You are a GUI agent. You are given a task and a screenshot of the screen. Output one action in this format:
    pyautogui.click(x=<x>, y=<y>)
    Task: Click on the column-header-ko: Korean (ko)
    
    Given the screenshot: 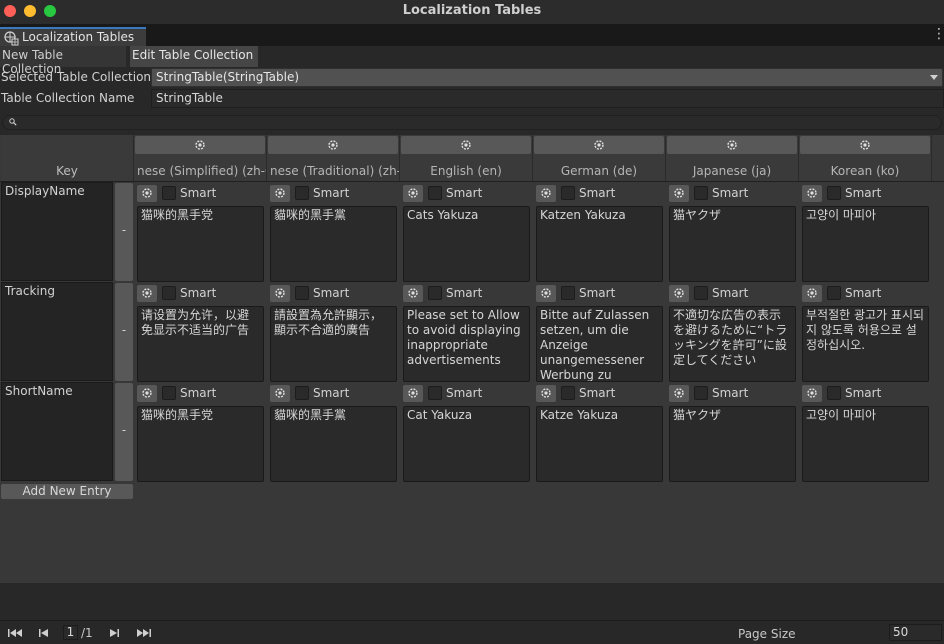 What is the action you would take?
    pyautogui.click(x=865, y=158)
    